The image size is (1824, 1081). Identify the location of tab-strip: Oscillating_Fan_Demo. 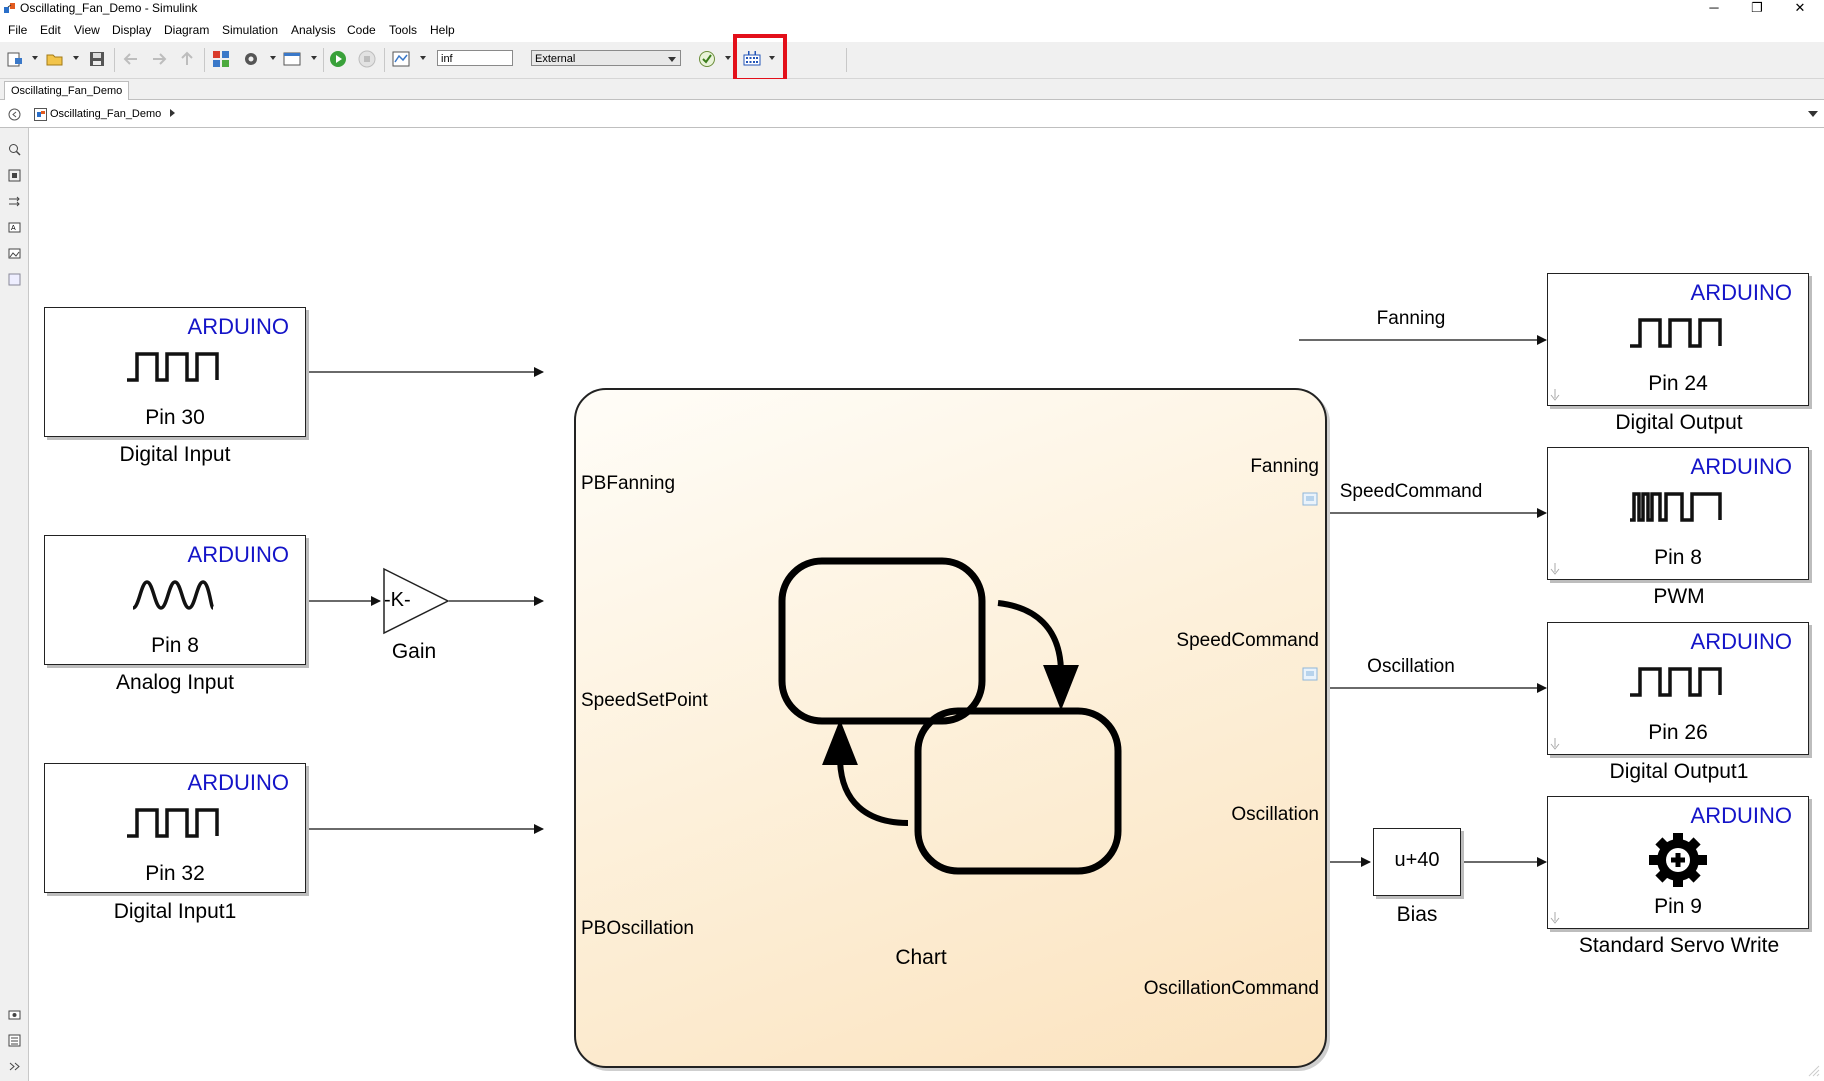
(912, 89).